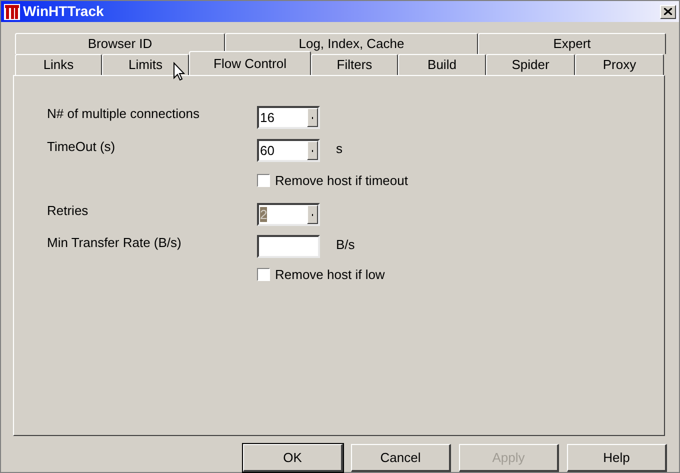 The height and width of the screenshot is (473, 680). What do you see at coordinates (442, 64) in the screenshot?
I see `tab: Build` at bounding box center [442, 64].